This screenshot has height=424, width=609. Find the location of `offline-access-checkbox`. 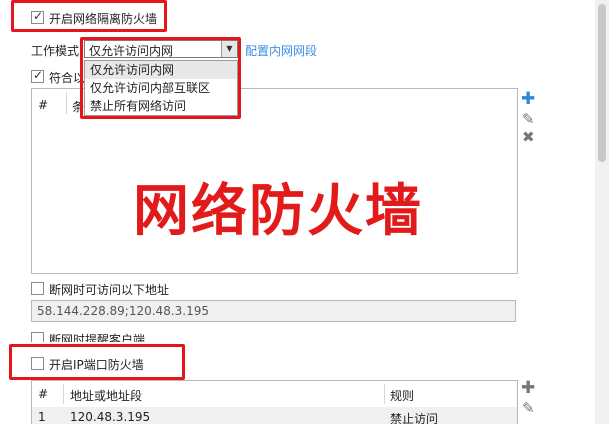

offline-access-checkbox is located at coordinates (37, 288).